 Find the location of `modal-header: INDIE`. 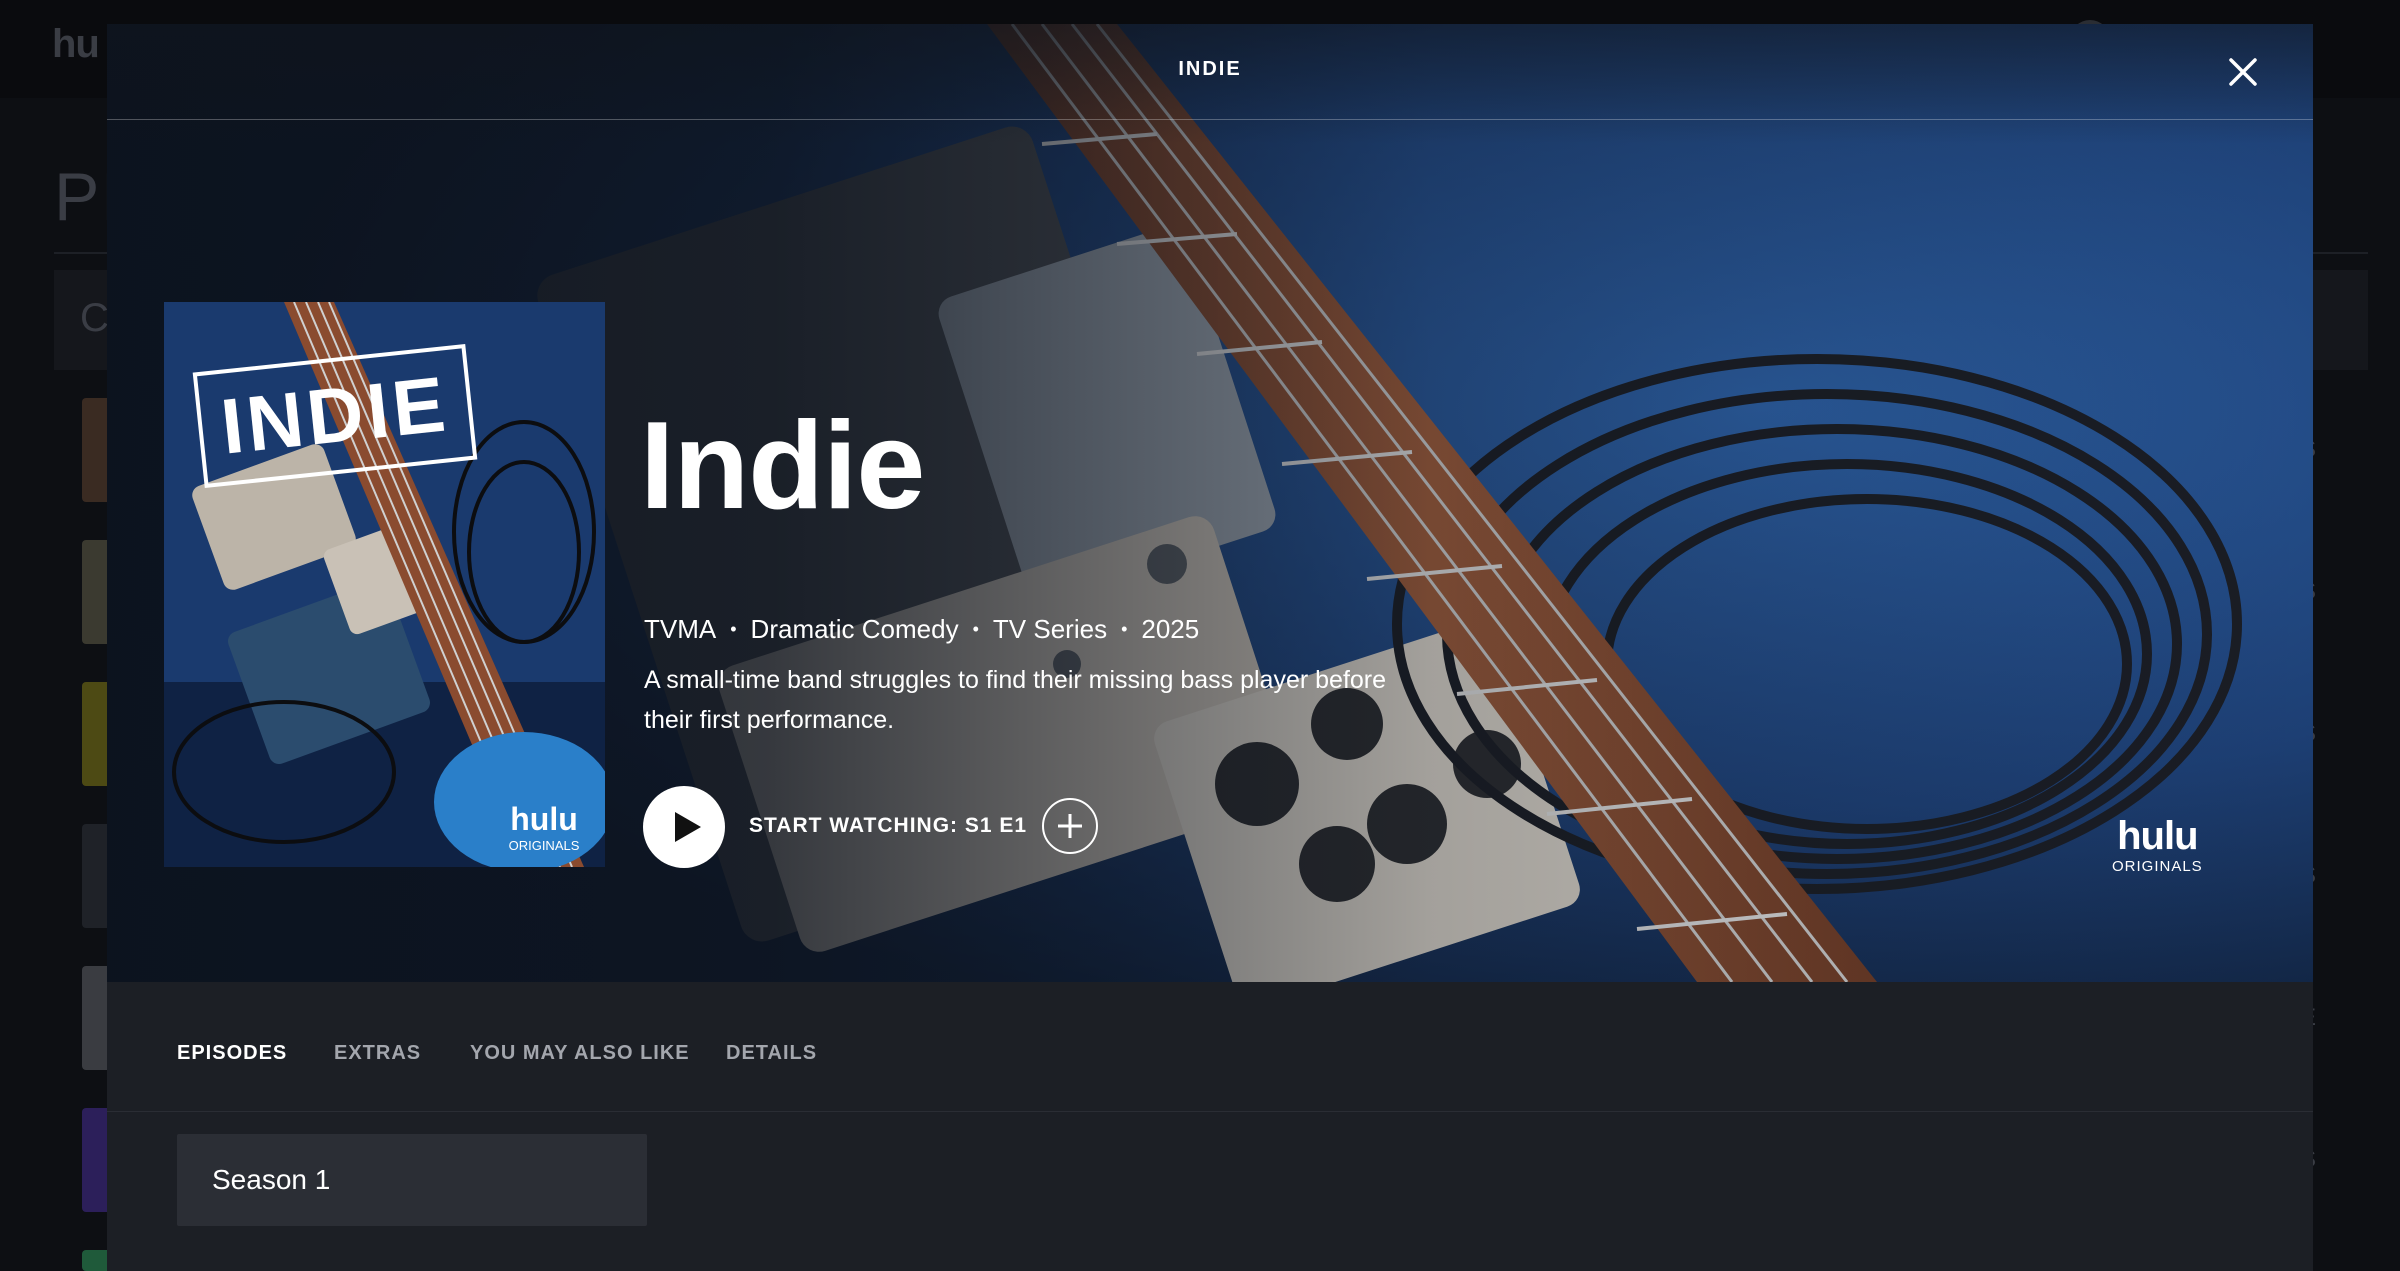

modal-header: INDIE is located at coordinates (1210, 72).